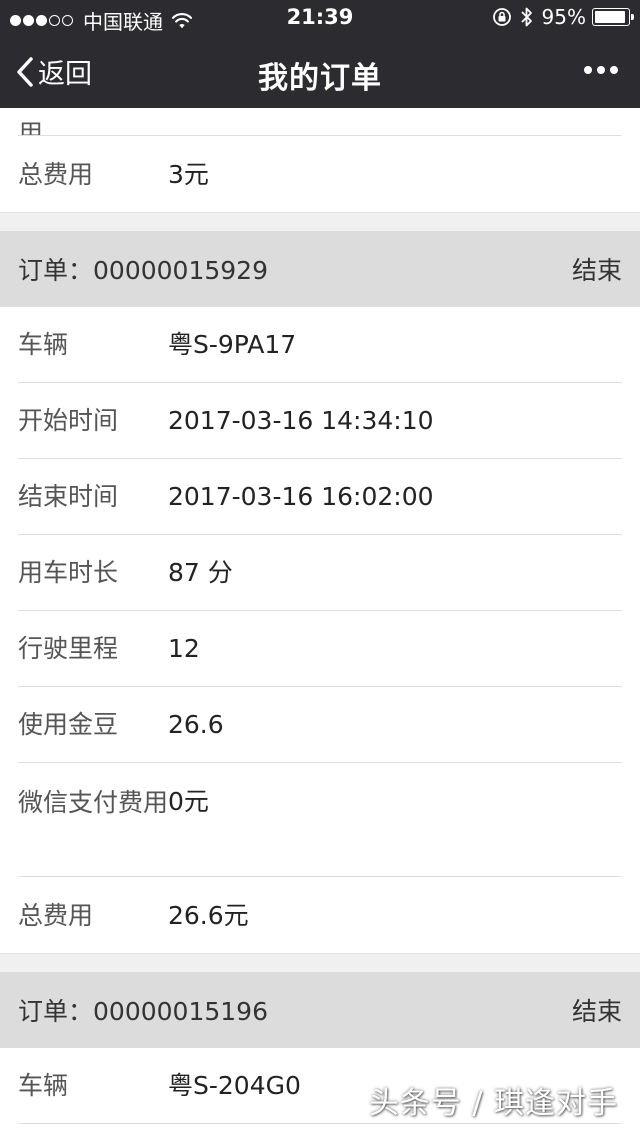 This screenshot has width=640, height=1138. Describe the element at coordinates (31, 127) in the screenshot. I see `row-label: 用` at that location.